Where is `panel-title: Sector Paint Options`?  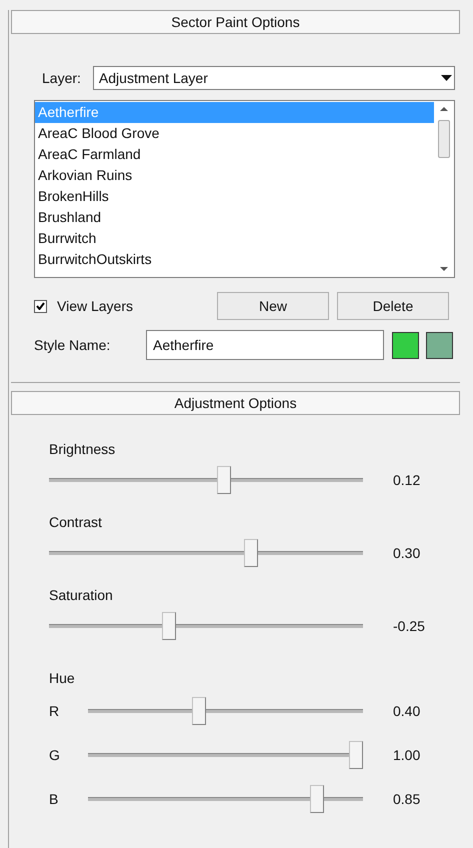
panel-title: Sector Paint Options is located at coordinates (235, 22).